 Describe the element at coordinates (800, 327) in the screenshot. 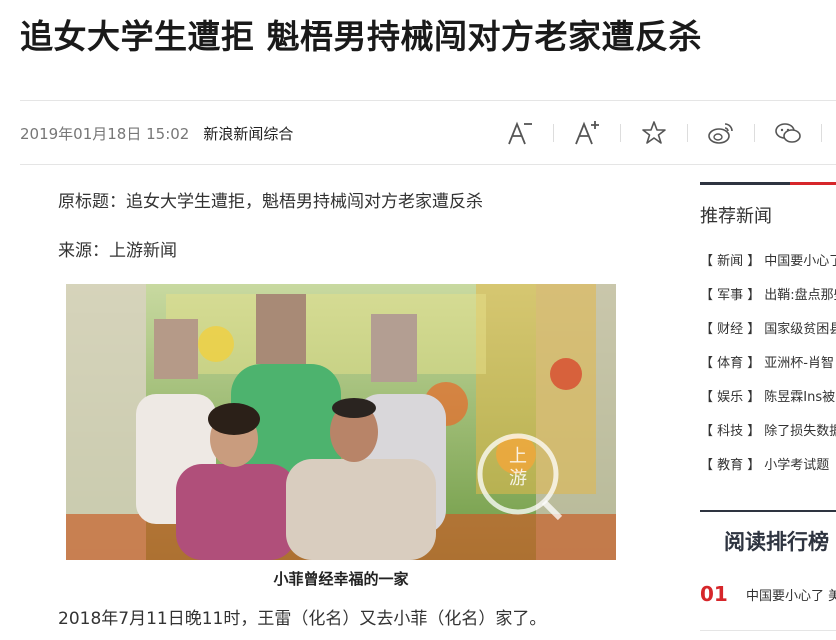

I see `news-link: 国家级贫困县` at that location.